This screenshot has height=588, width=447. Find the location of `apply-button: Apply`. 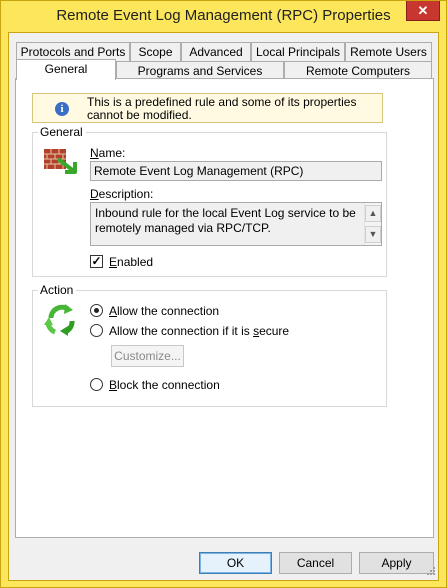

apply-button: Apply is located at coordinates (396, 563).